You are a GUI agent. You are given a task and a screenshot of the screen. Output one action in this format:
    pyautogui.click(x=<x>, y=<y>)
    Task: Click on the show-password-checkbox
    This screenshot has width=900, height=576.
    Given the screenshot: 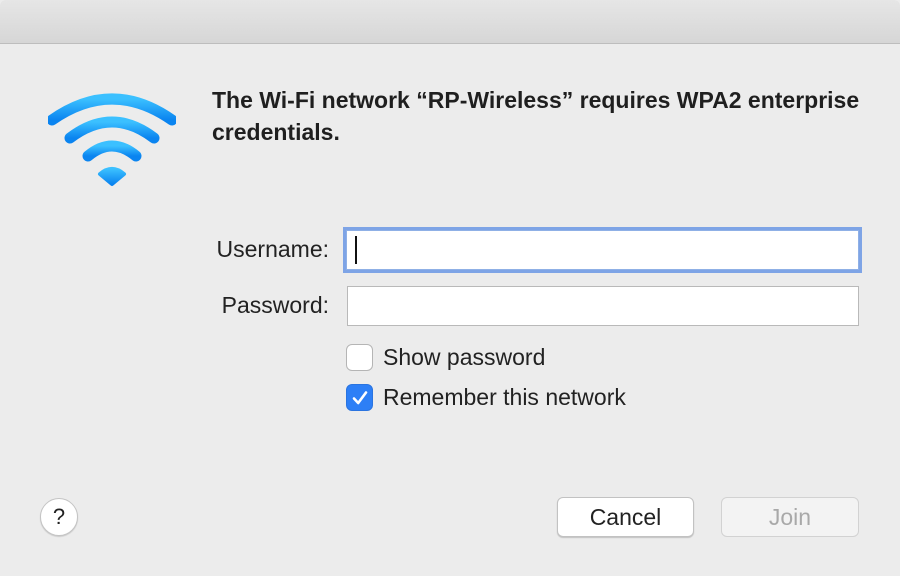 What is the action you would take?
    pyautogui.click(x=359, y=357)
    